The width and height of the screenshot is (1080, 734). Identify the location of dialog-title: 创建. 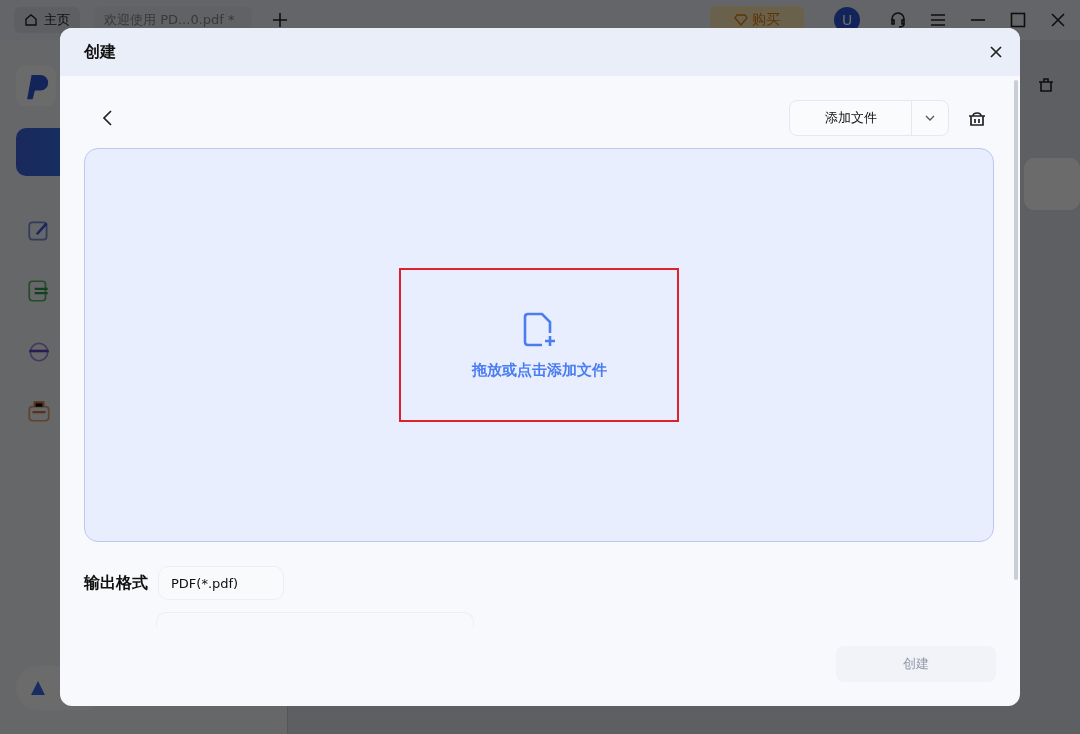
(100, 52).